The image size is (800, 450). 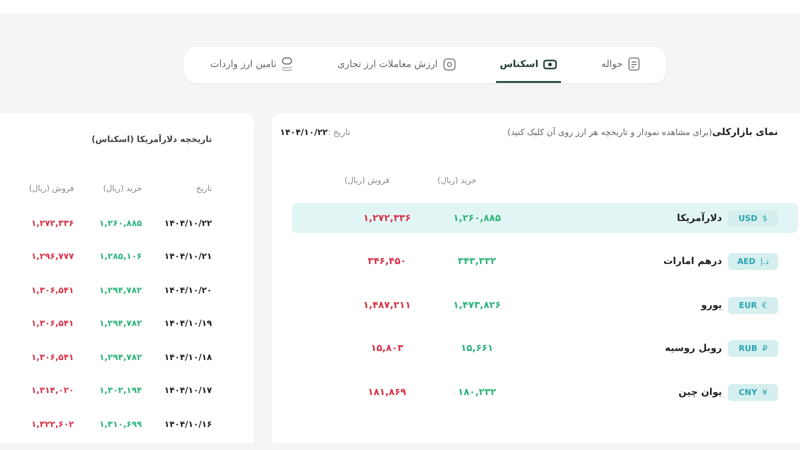 I want to click on buy-price: ۱,۳۱۰,۶۹۹, so click(x=120, y=425).